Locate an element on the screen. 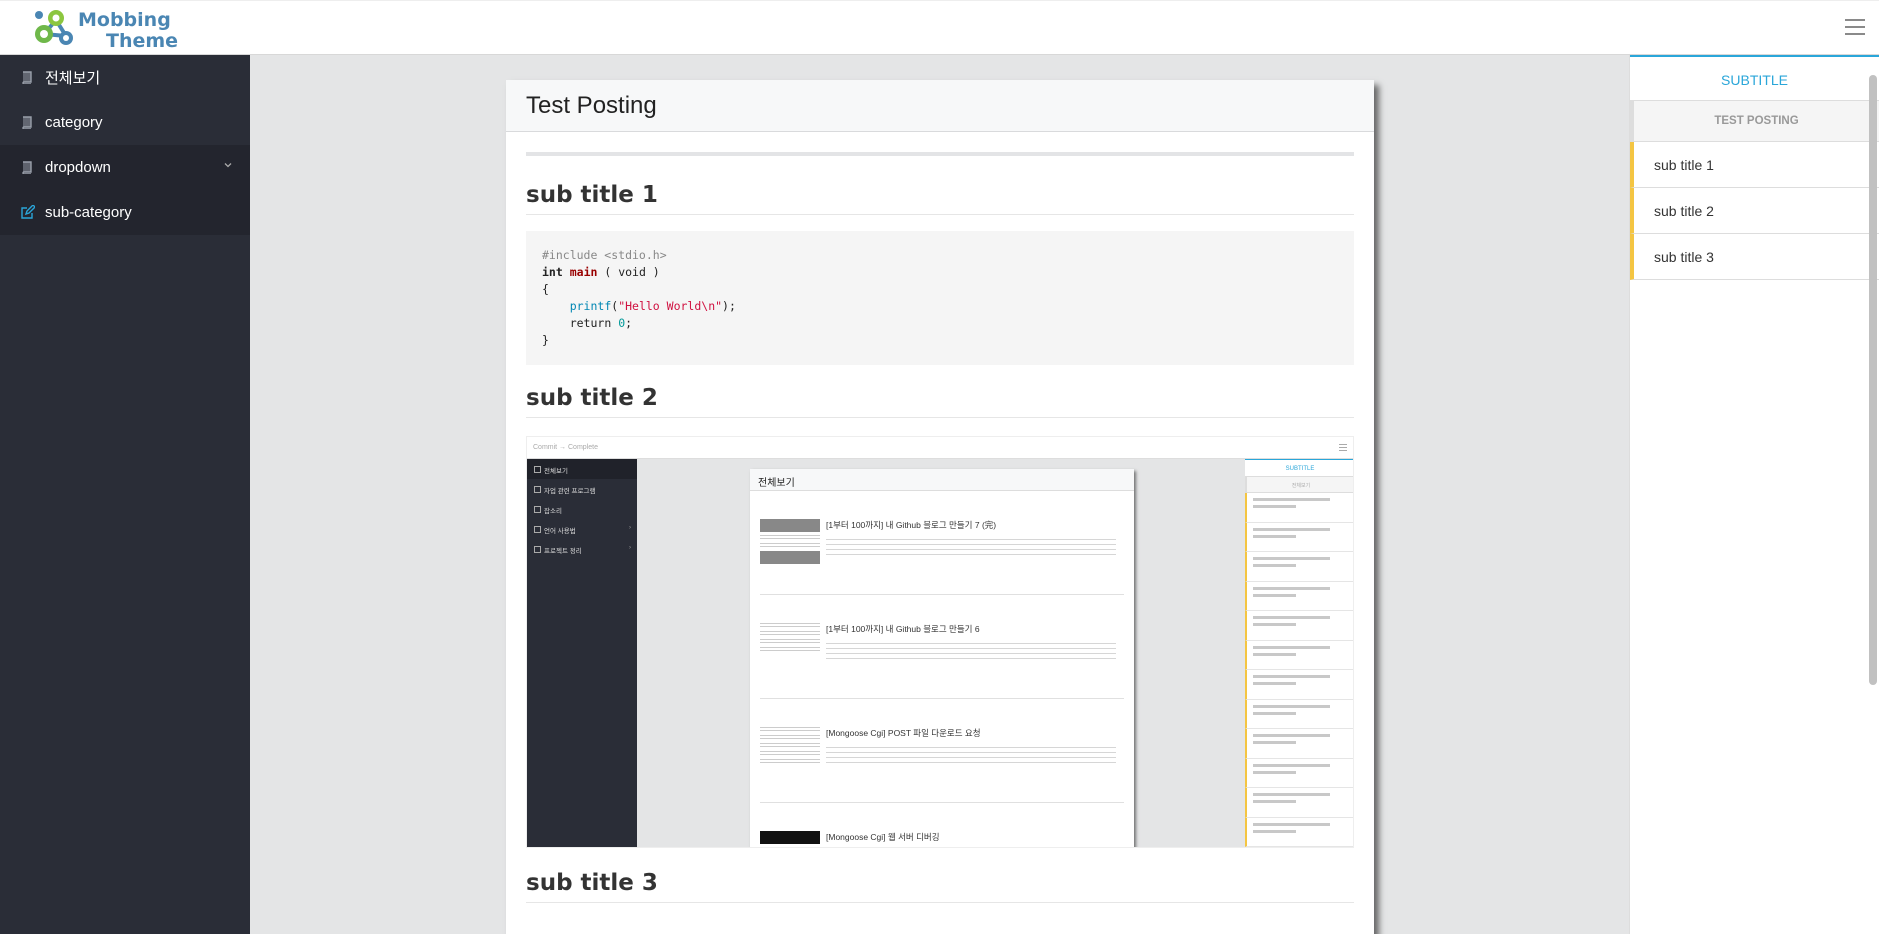  scrollbar is located at coordinates (1873, 380).